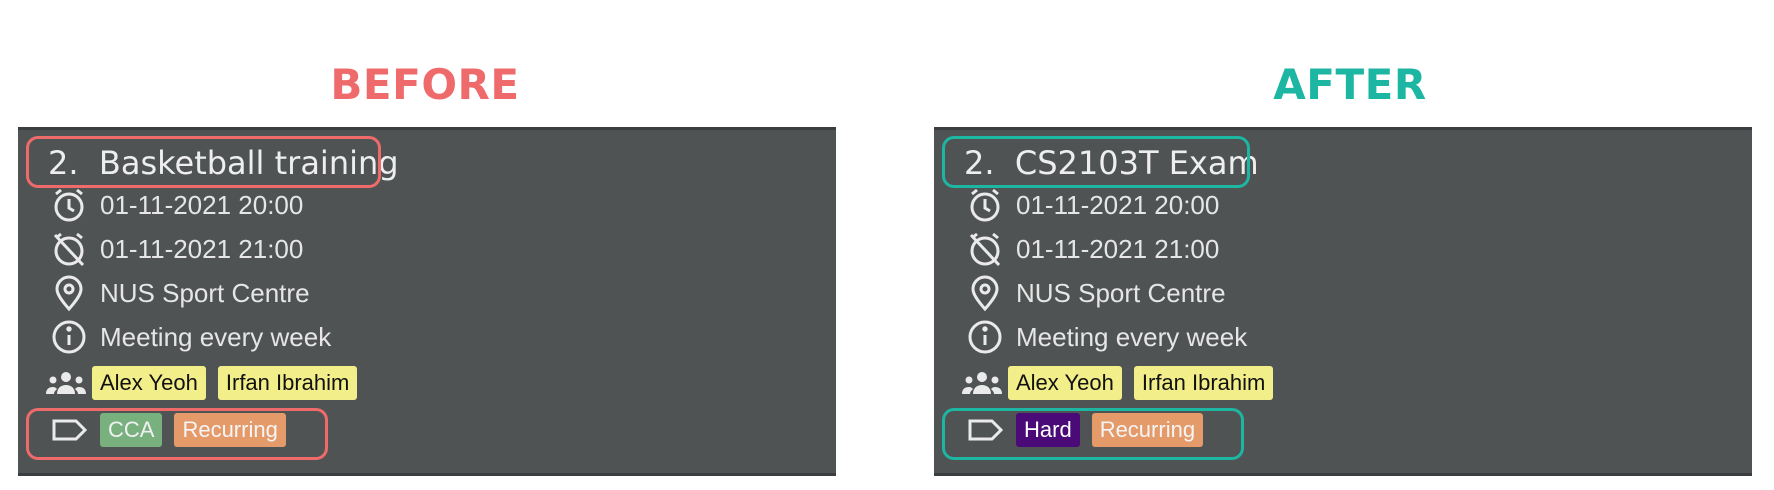  Describe the element at coordinates (203, 162) in the screenshot. I see `before-title-highlight` at that location.